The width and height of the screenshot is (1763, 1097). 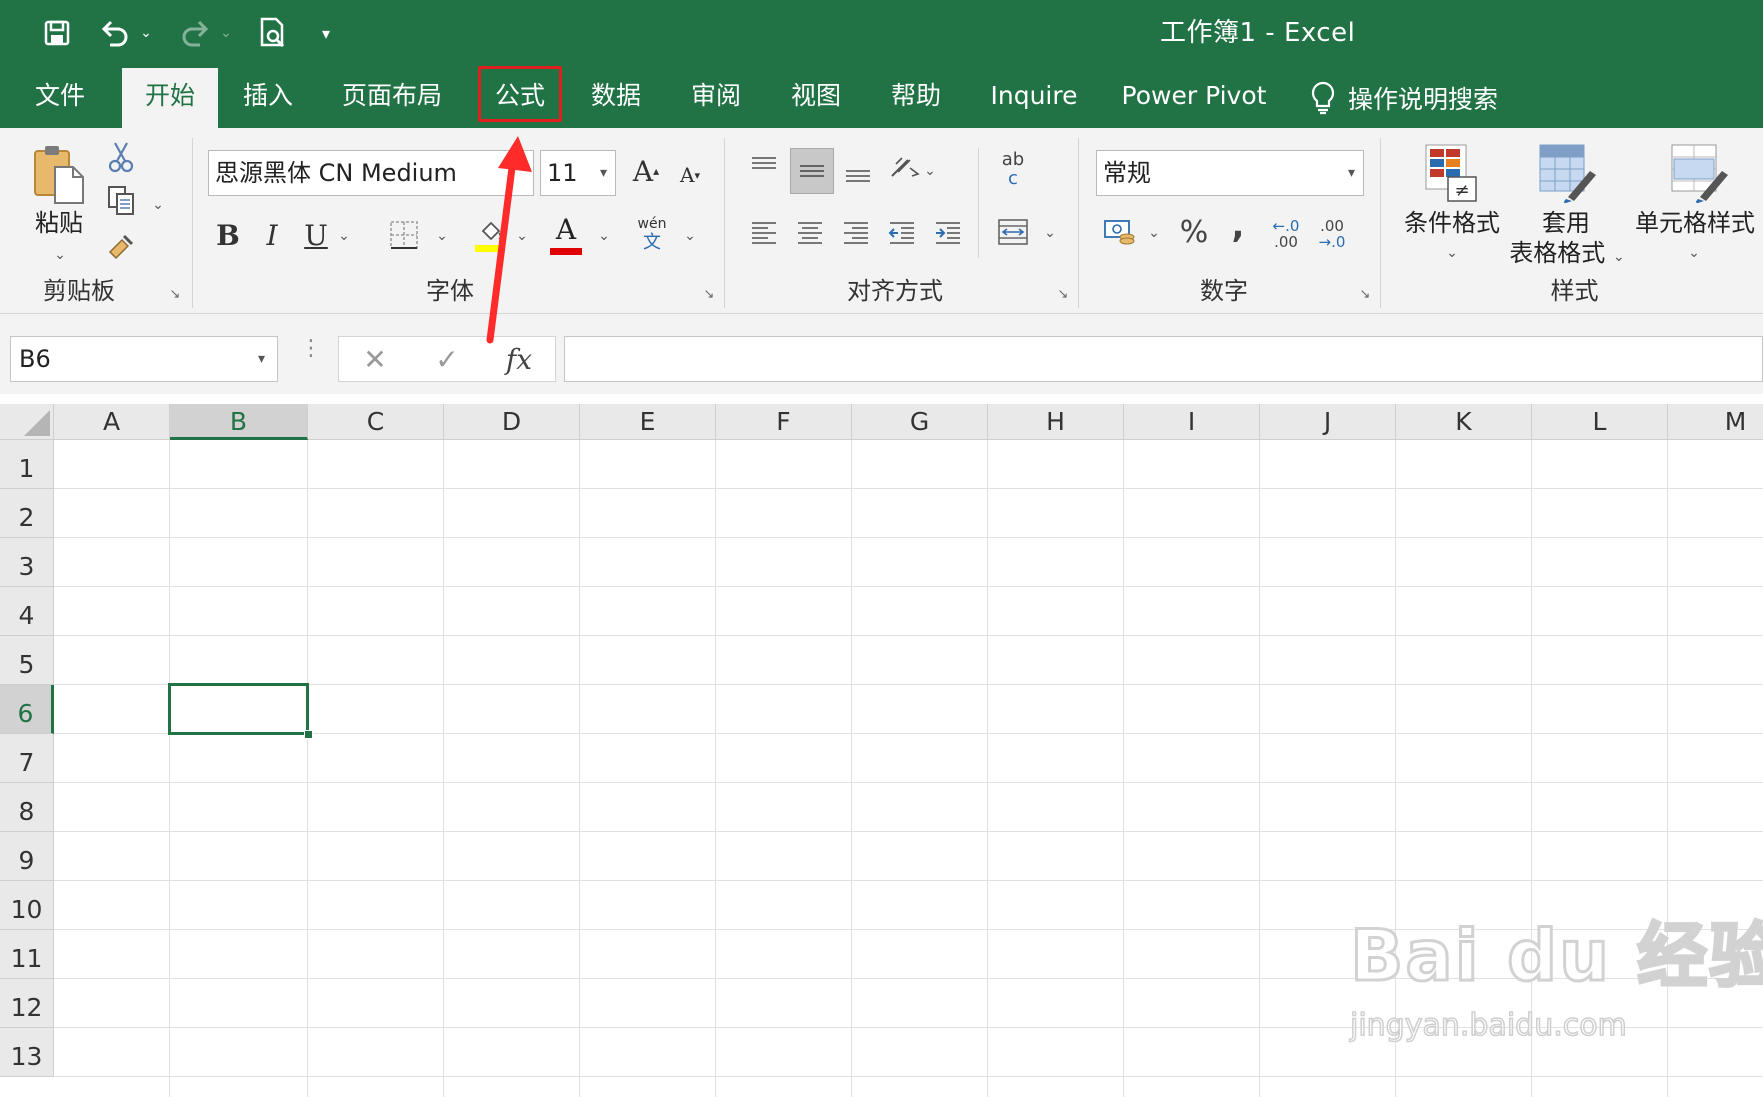 I want to click on print-preview-icon, so click(x=273, y=33).